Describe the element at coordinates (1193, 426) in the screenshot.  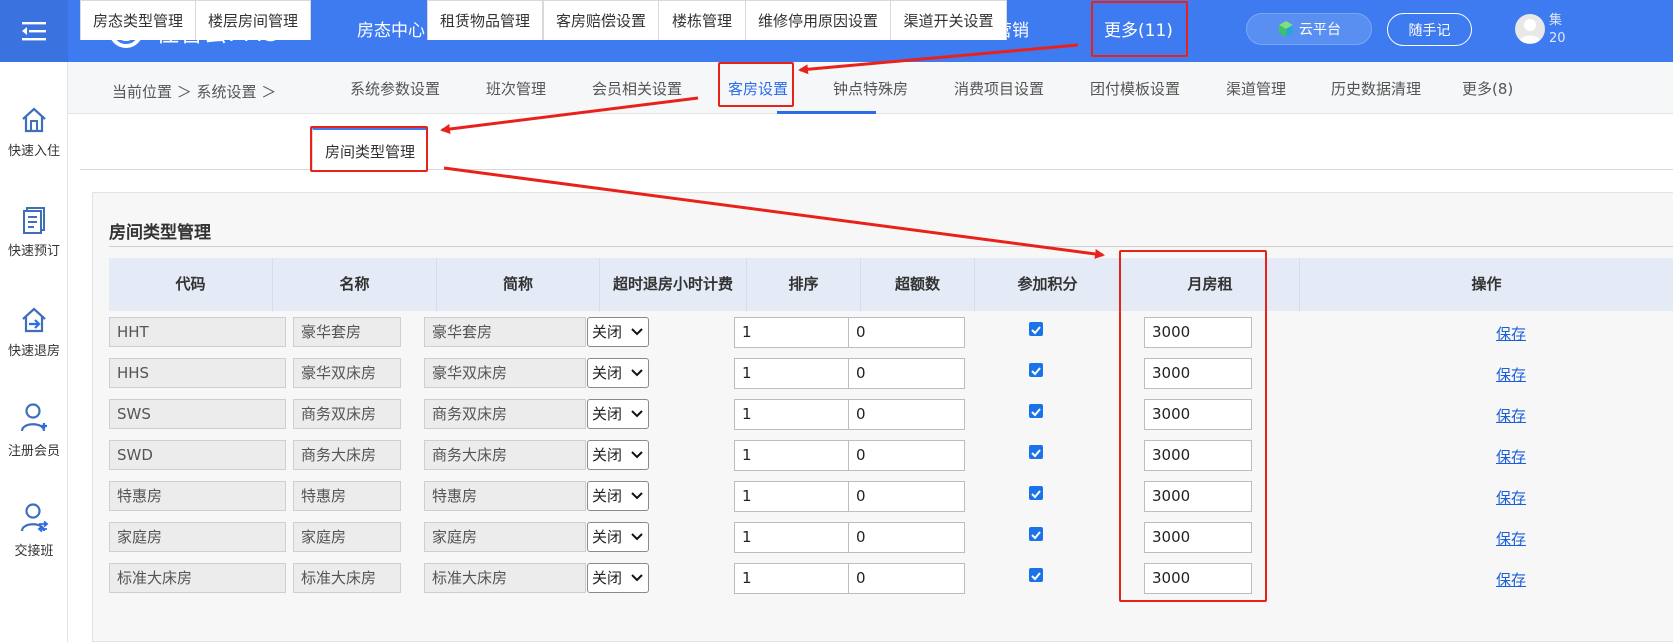
I see `annotation-highlight-monthly-rent-column` at that location.